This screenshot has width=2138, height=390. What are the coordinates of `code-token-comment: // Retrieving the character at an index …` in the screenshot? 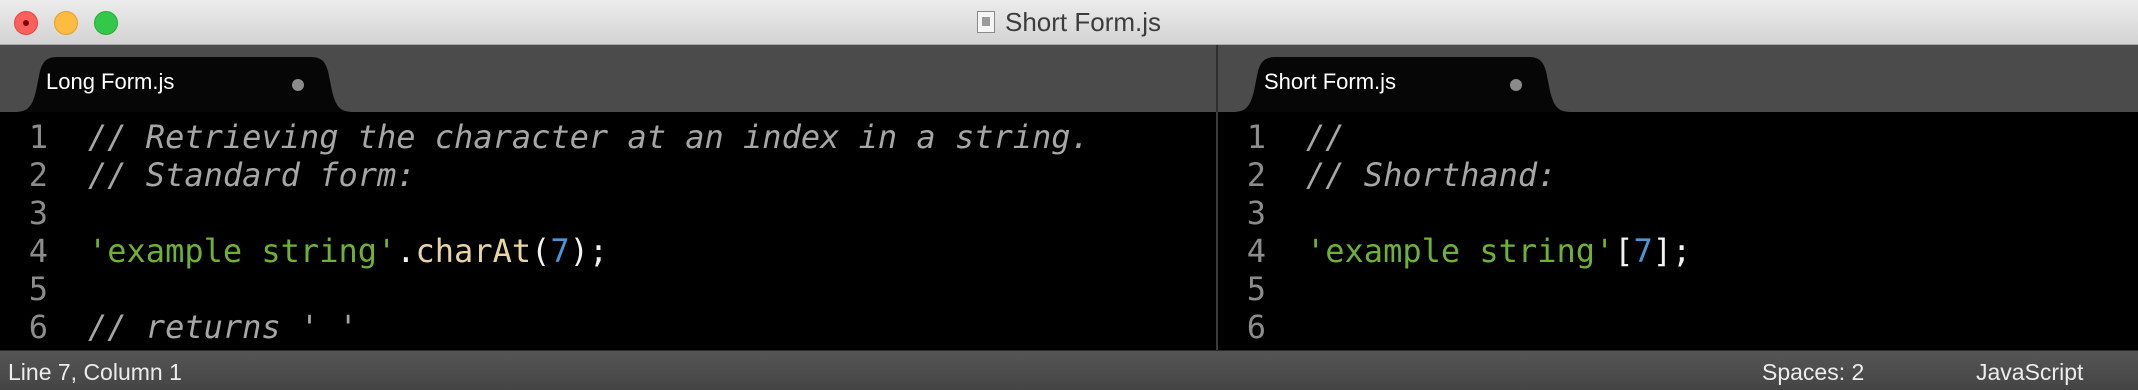 It's located at (589, 137).